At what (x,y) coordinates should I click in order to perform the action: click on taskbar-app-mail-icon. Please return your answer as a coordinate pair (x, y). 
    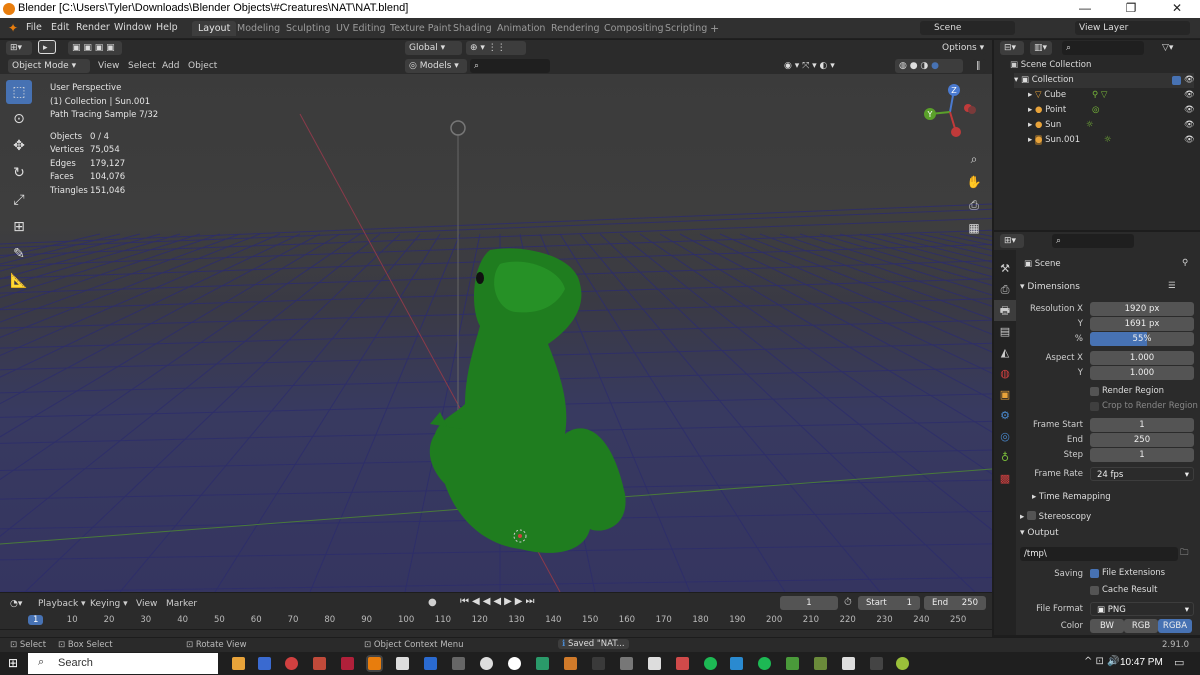
    Looking at the image, I should click on (264, 663).